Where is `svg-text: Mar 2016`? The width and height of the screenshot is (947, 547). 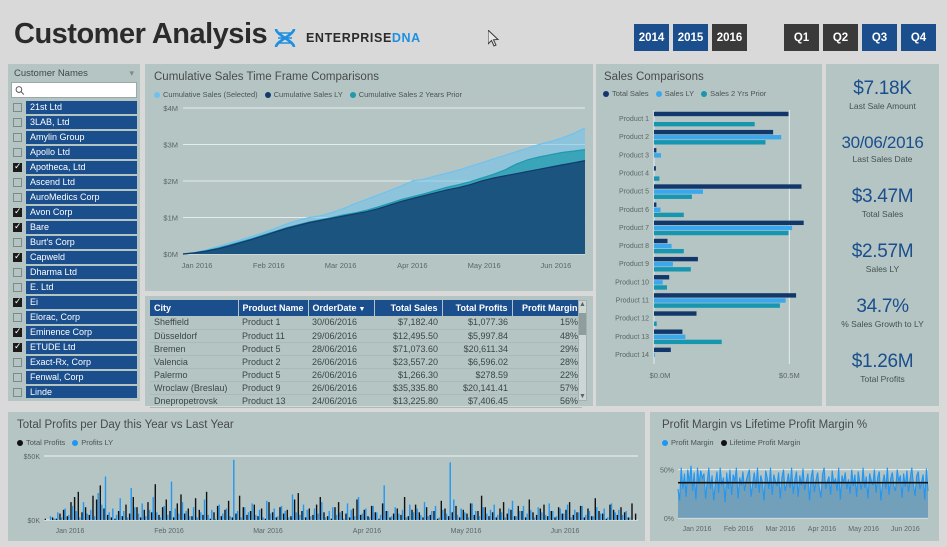
svg-text: Mar 2016 is located at coordinates (268, 531).